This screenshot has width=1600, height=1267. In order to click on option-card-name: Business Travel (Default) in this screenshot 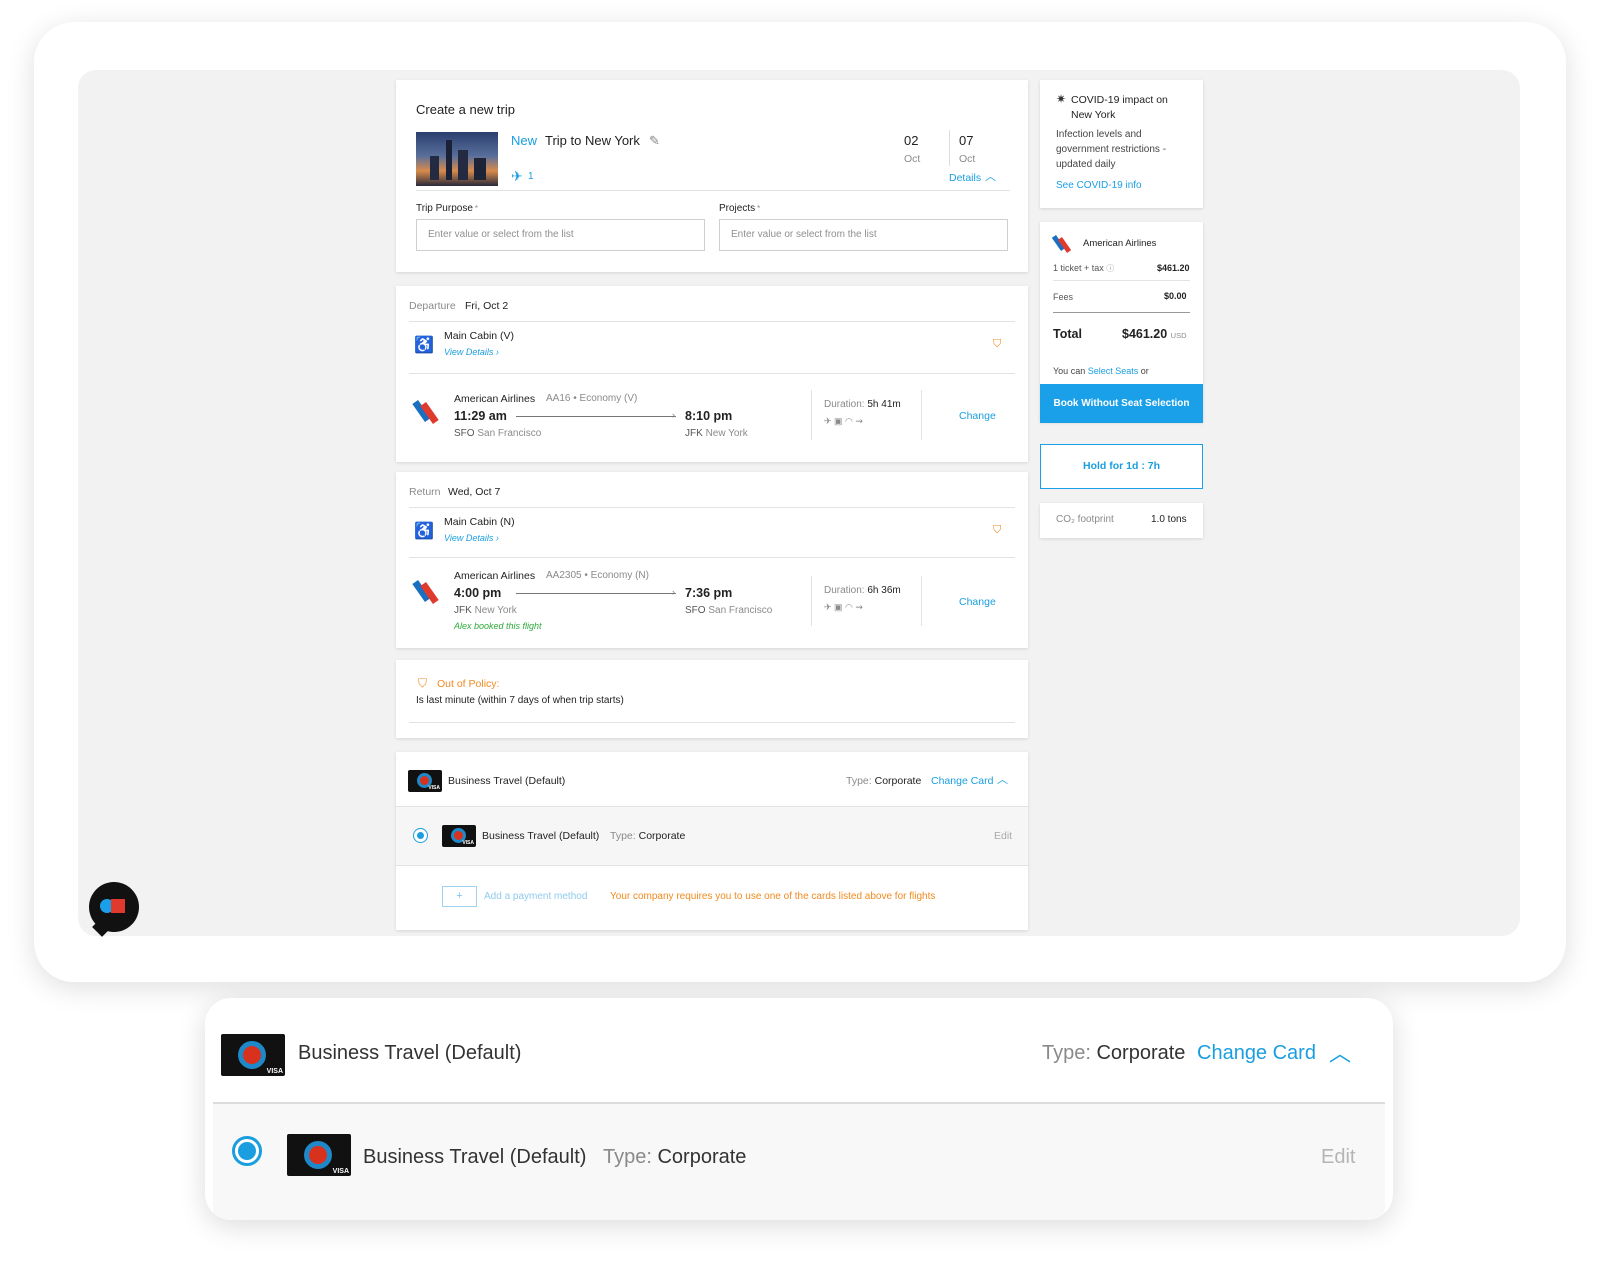, I will do `click(541, 836)`.